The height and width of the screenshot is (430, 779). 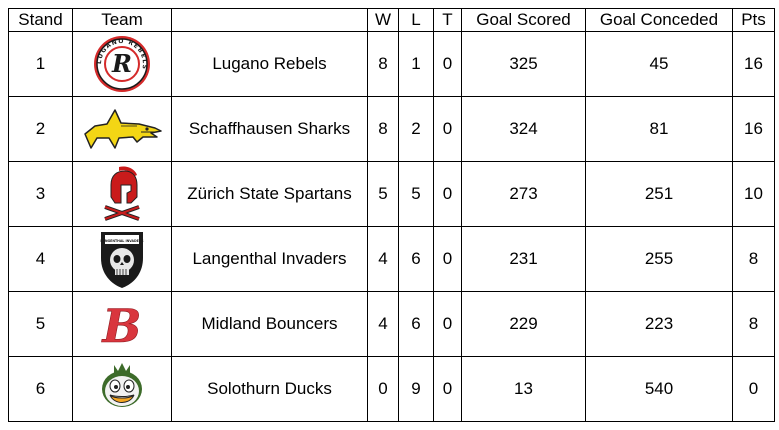 What do you see at coordinates (416, 64) in the screenshot?
I see `losses-cell: 1` at bounding box center [416, 64].